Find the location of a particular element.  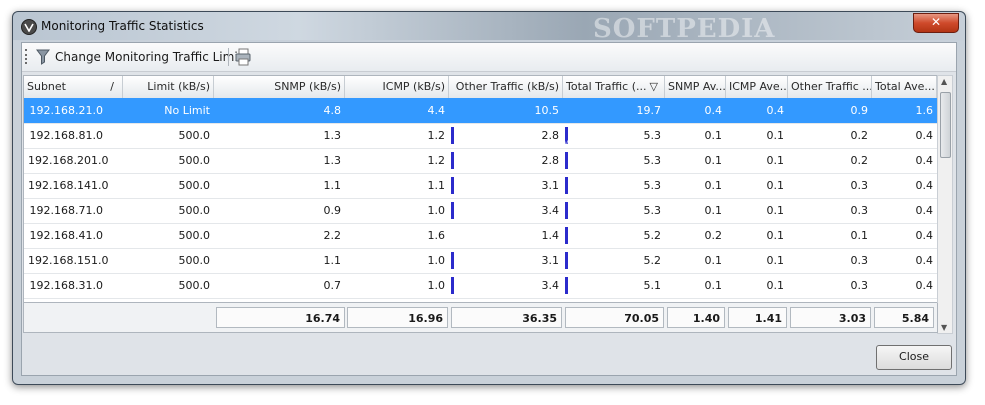

column-header-subnet: Subnet / is located at coordinates (73, 87).